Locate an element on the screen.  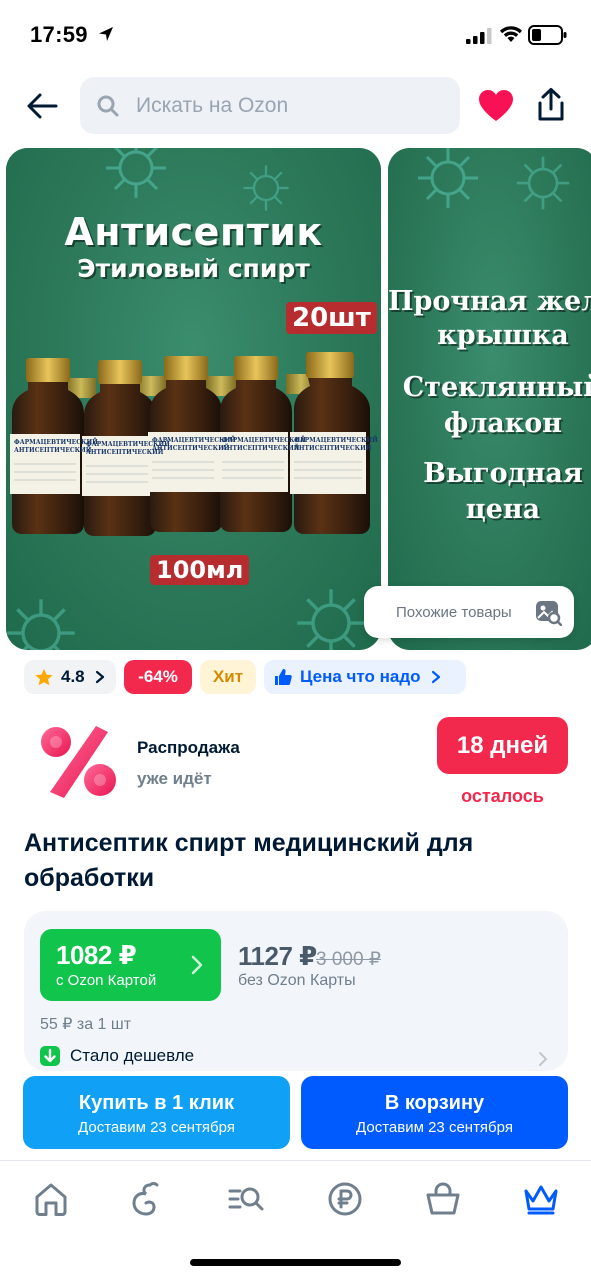
badges-row: 4.8 -64% Хит Цена что надо is located at coordinates (245, 677).